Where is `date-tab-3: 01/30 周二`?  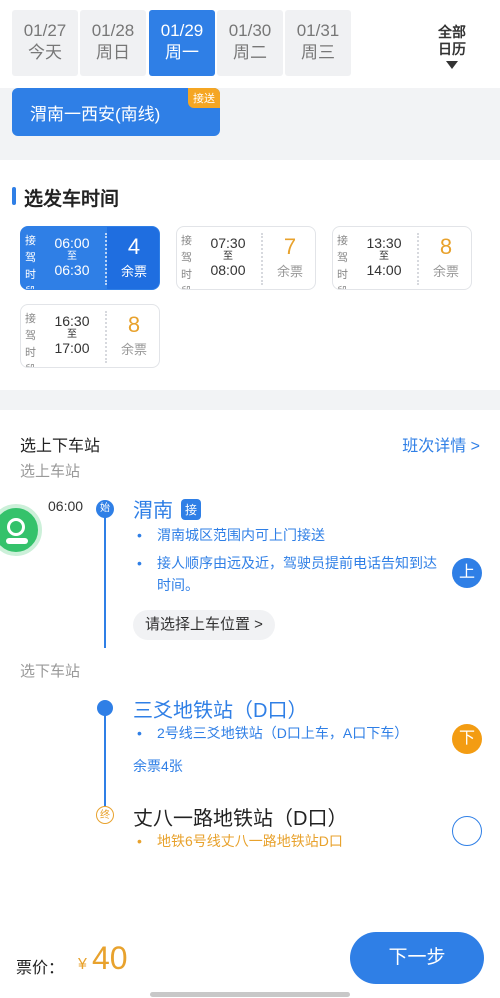
date-tab-3: 01/30 周二 is located at coordinates (250, 43).